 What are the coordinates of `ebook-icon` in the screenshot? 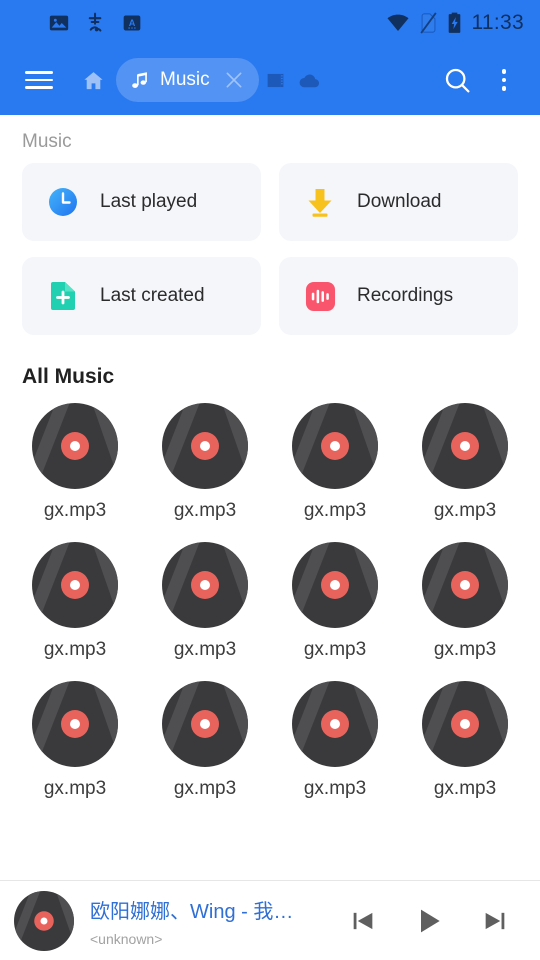 It's located at (275, 80).